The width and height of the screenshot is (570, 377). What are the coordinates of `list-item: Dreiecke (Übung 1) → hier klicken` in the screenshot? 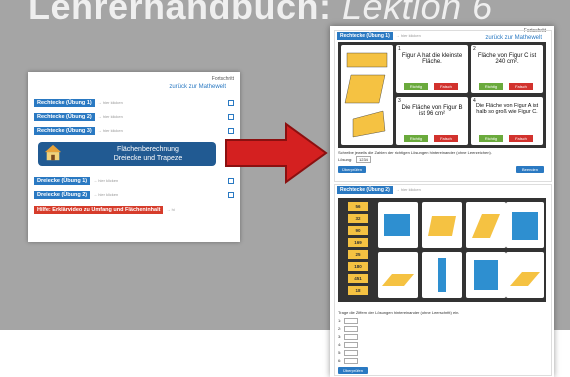 It's located at (76, 180).